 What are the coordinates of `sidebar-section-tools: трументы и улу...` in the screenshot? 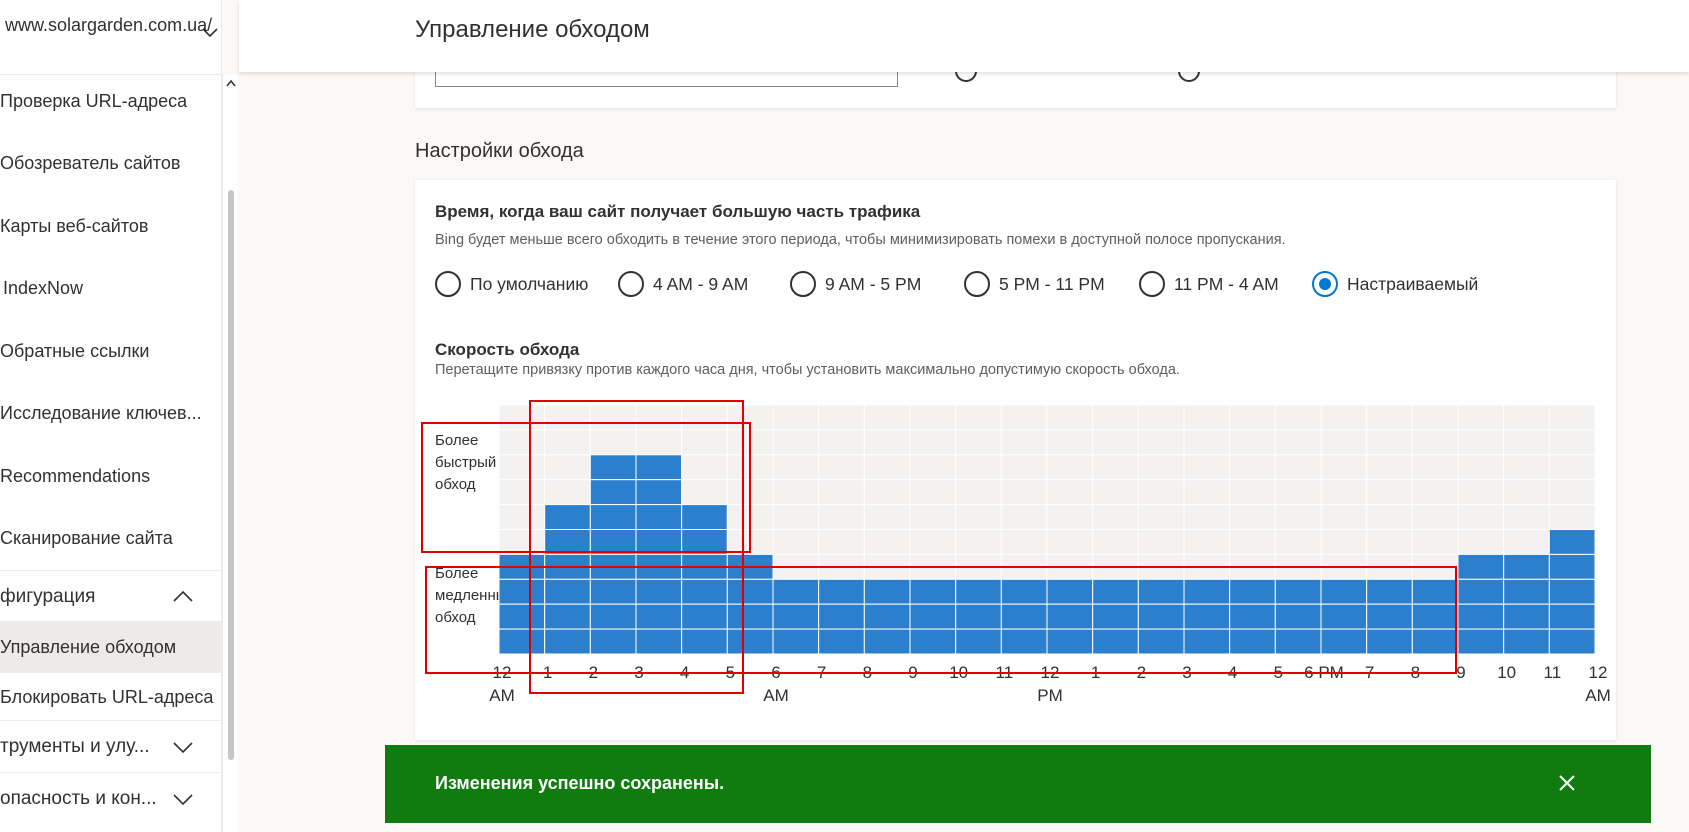 It's located at (110, 746).